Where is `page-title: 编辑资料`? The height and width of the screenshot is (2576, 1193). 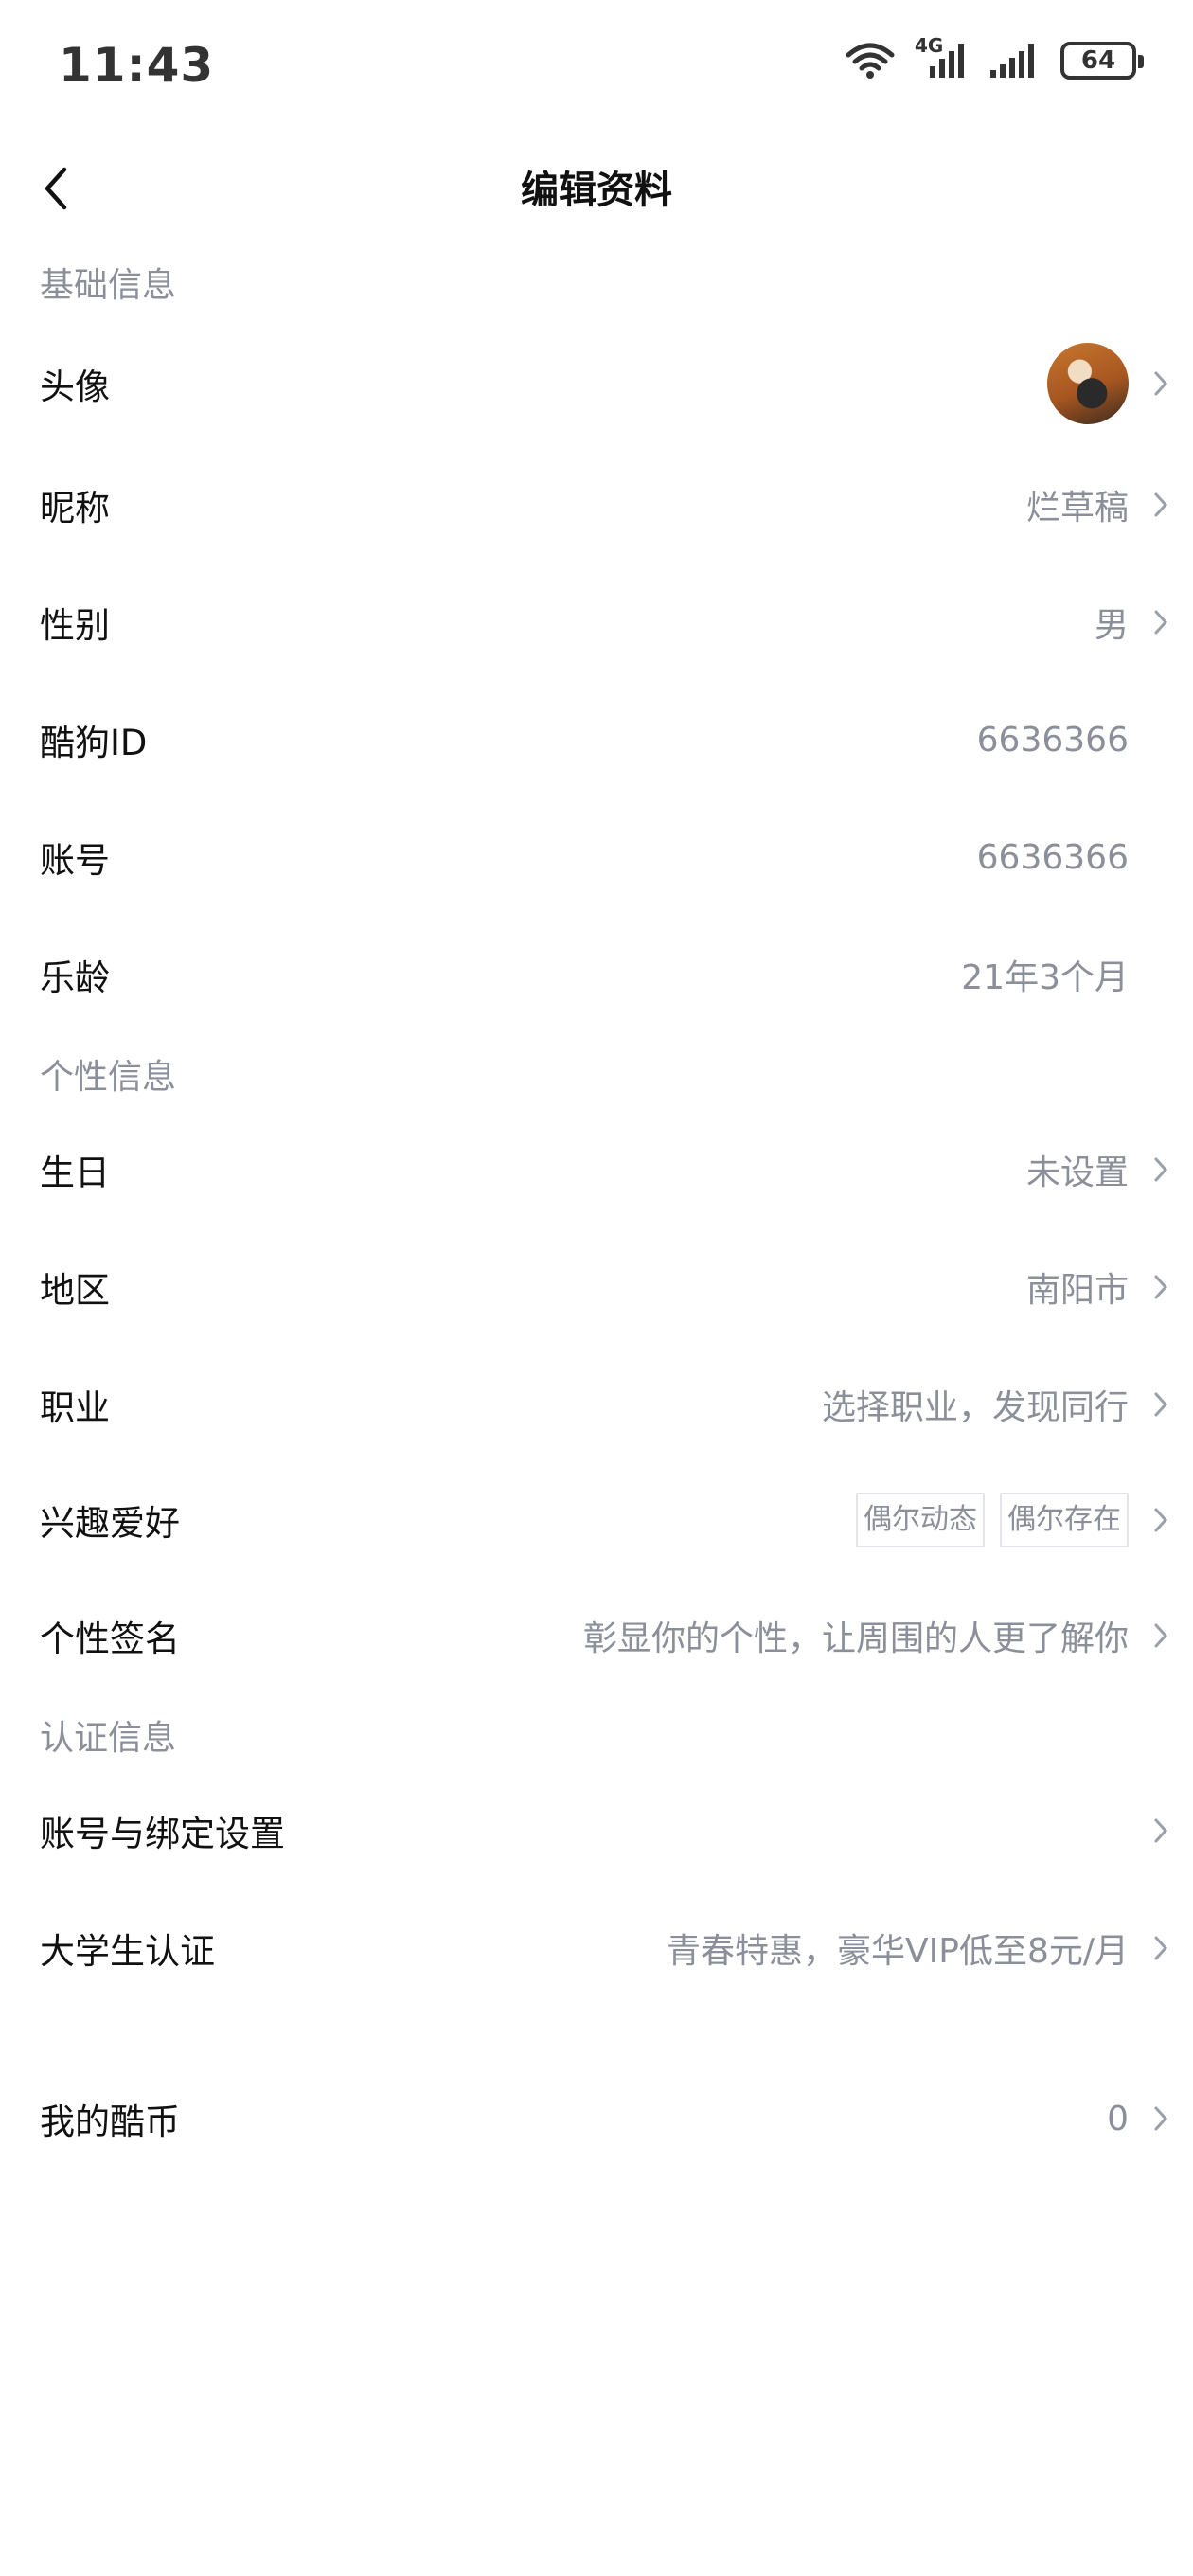
page-title: 编辑资料 is located at coordinates (596, 190).